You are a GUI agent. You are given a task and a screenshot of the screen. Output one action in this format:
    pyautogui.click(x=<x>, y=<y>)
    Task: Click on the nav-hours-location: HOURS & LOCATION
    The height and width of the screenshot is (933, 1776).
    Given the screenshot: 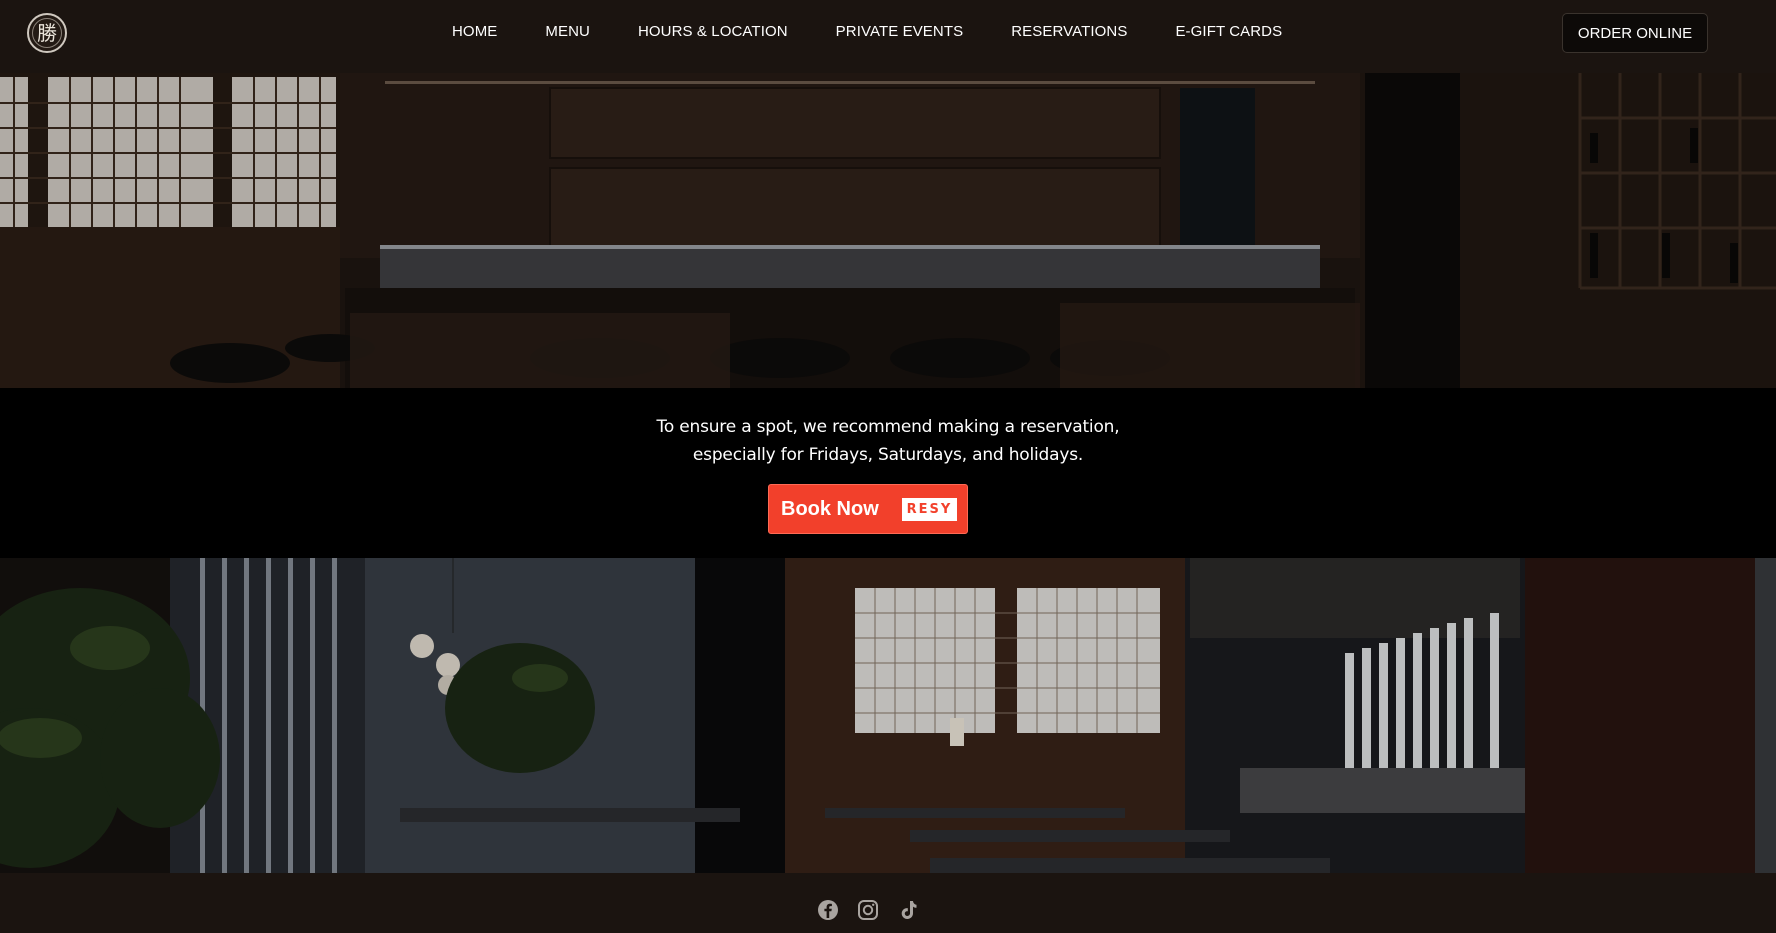 What is the action you would take?
    pyautogui.click(x=713, y=31)
    